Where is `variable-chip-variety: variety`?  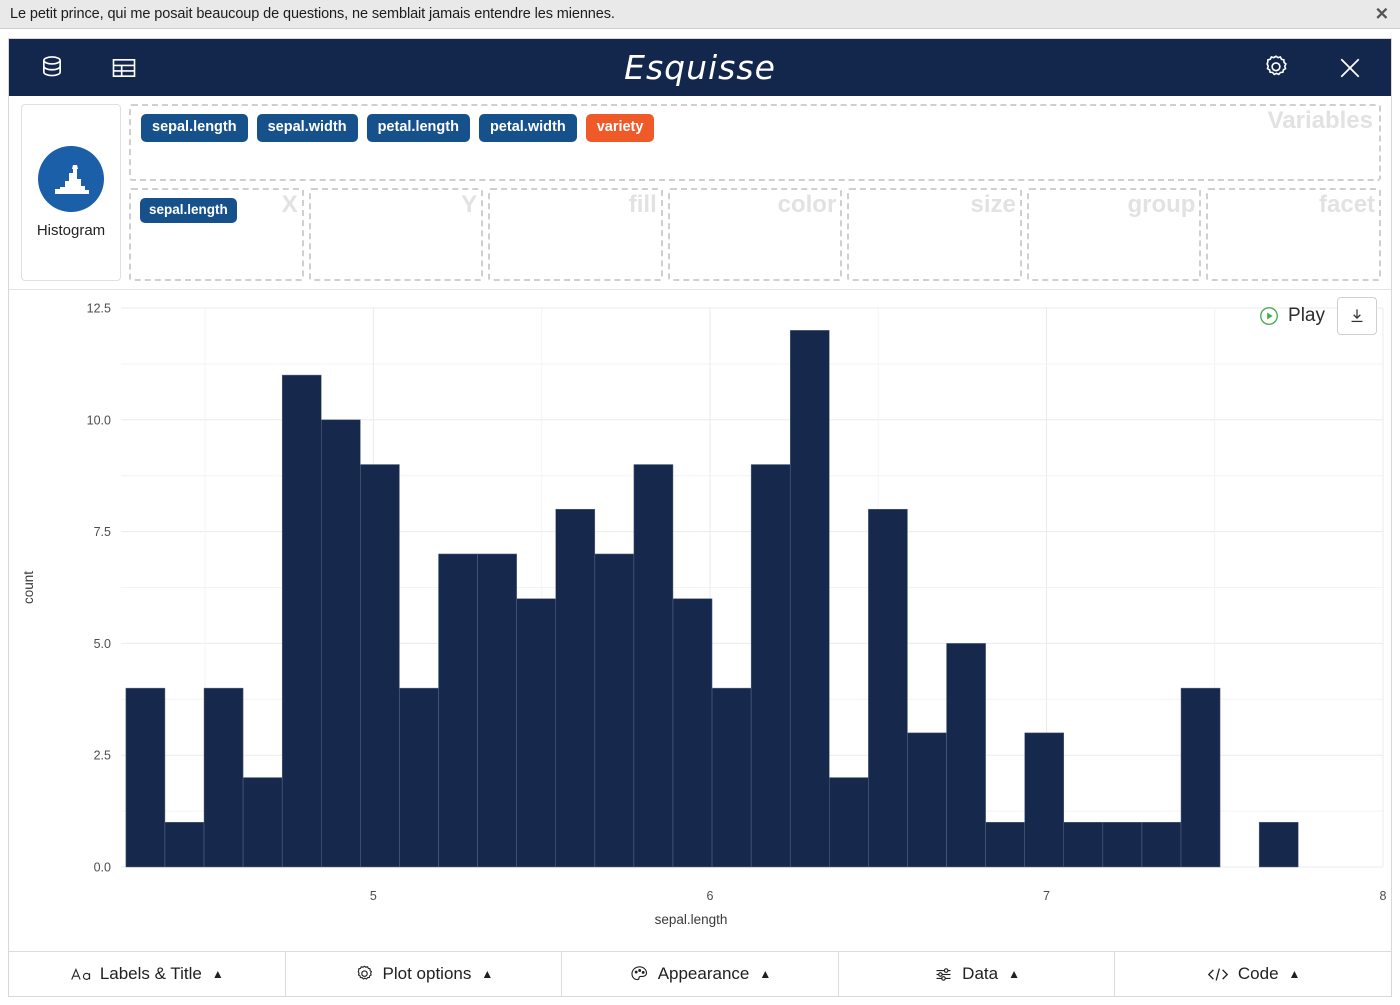 variable-chip-variety: variety is located at coordinates (620, 128).